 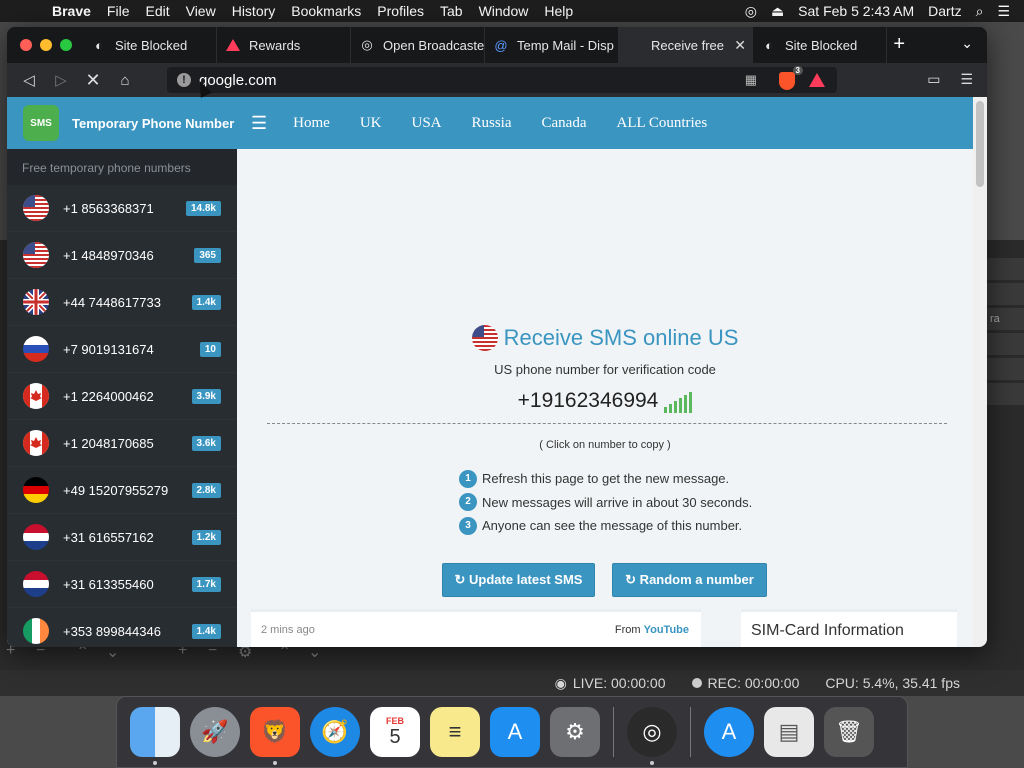 What do you see at coordinates (122, 537) in the screenshot?
I see `sidebar-number-item: +31 616557162 1.2k` at bounding box center [122, 537].